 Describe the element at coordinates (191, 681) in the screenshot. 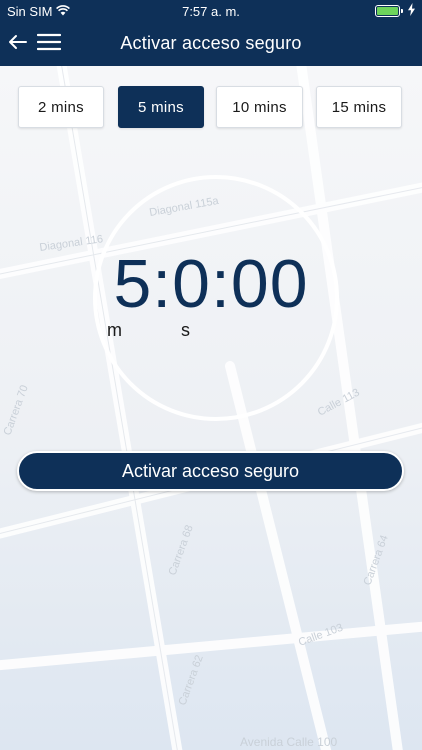

I see `map-label: Carrera 62` at that location.